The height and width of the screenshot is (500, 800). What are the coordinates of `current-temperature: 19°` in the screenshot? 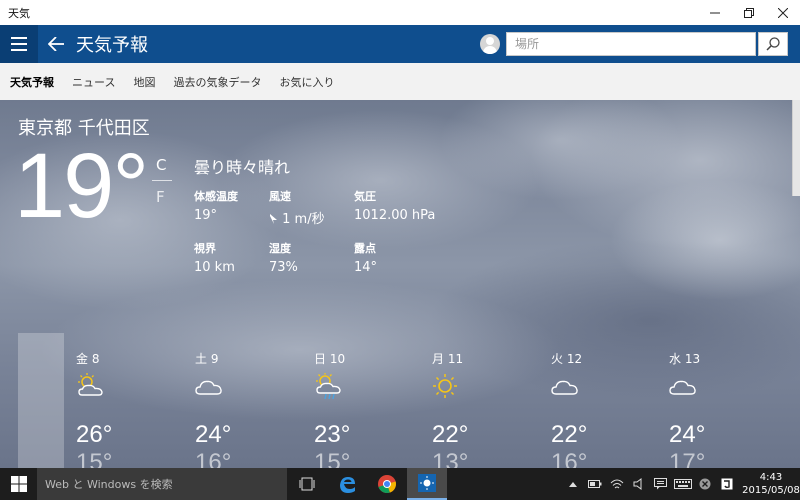 It's located at (81, 186).